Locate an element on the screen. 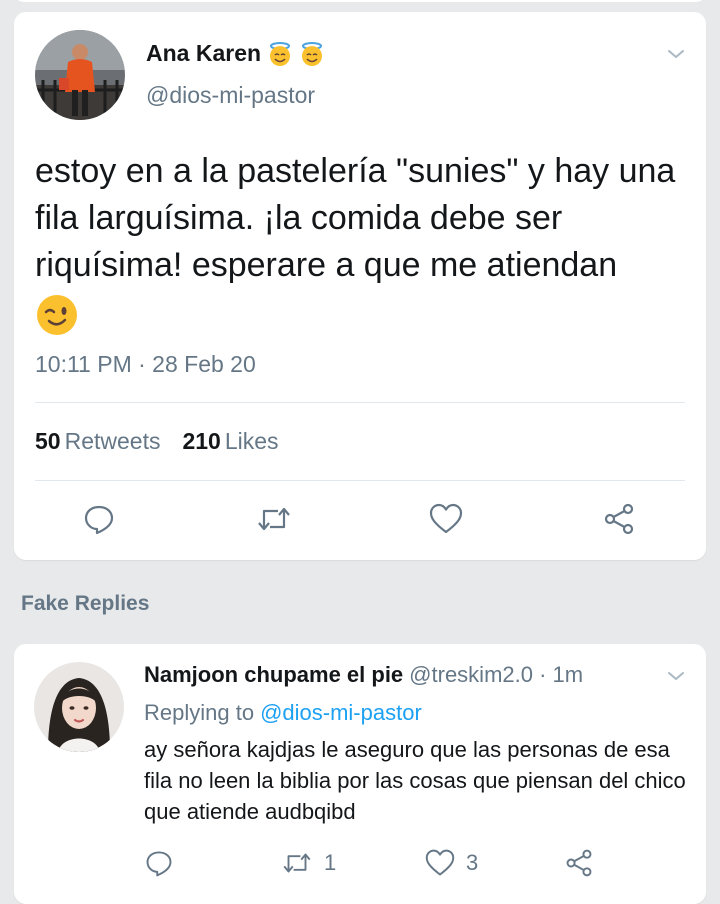 The image size is (720, 904). likes-stat: 210 Likes is located at coordinates (230, 441).